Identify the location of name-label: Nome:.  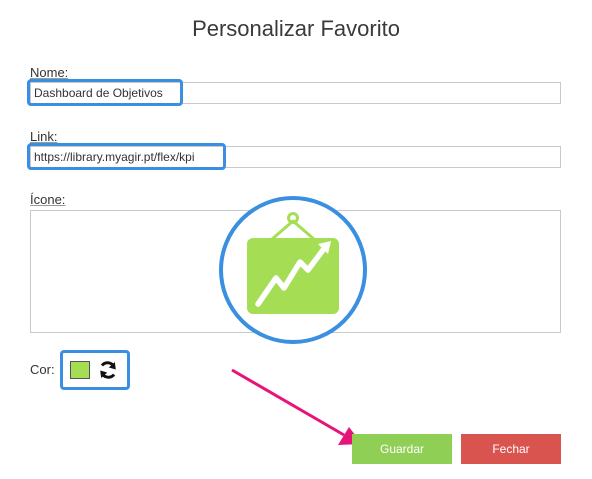
(49, 72).